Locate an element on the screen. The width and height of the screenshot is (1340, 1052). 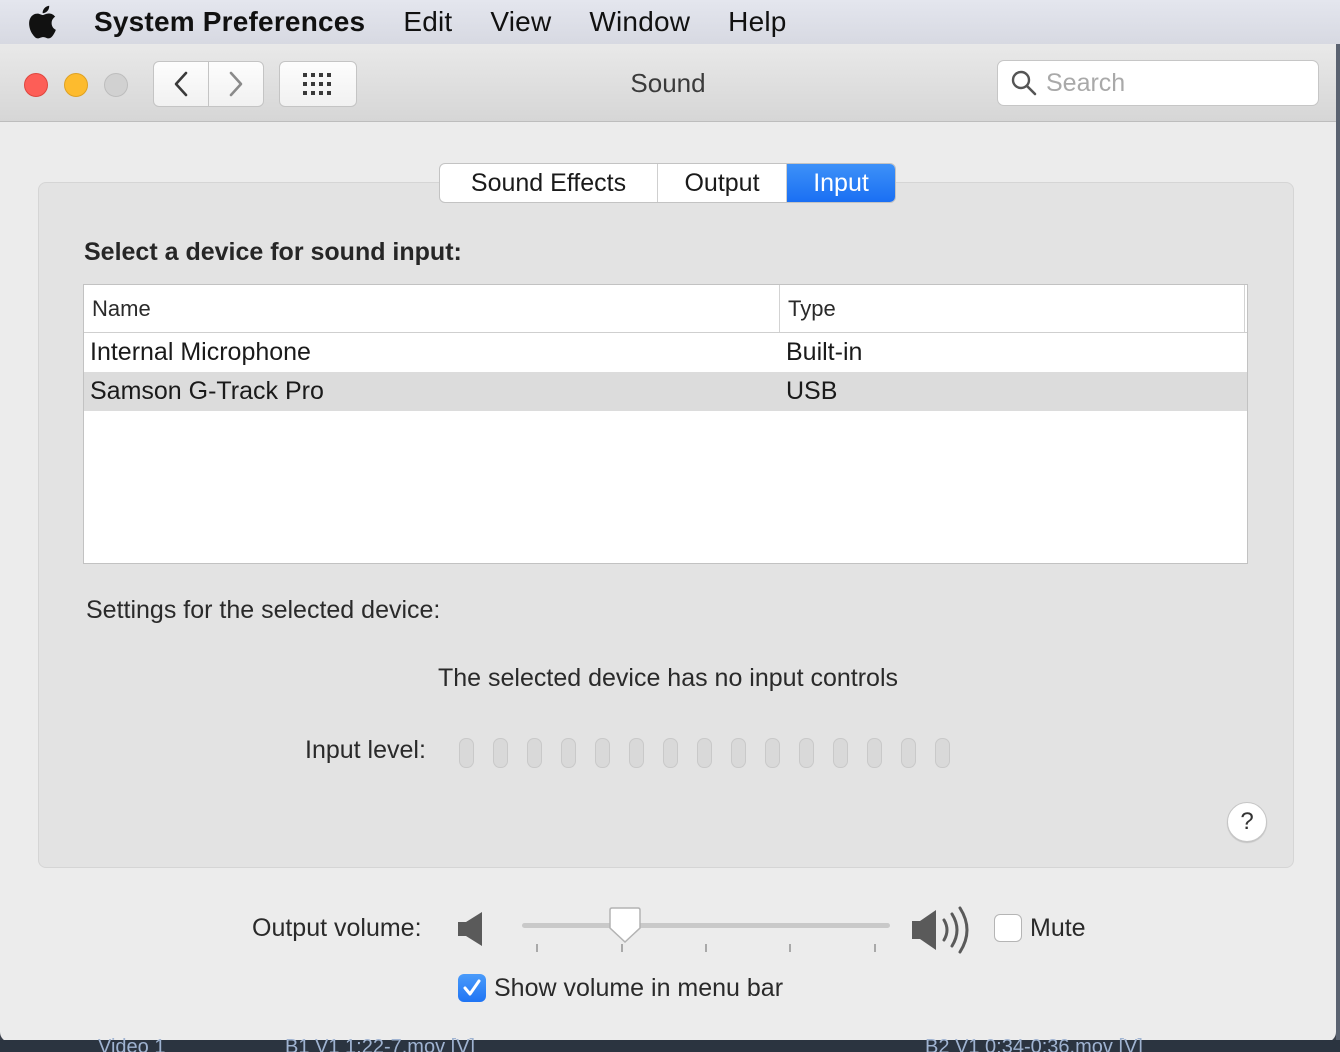
show-volume-checkbox is located at coordinates (472, 988).